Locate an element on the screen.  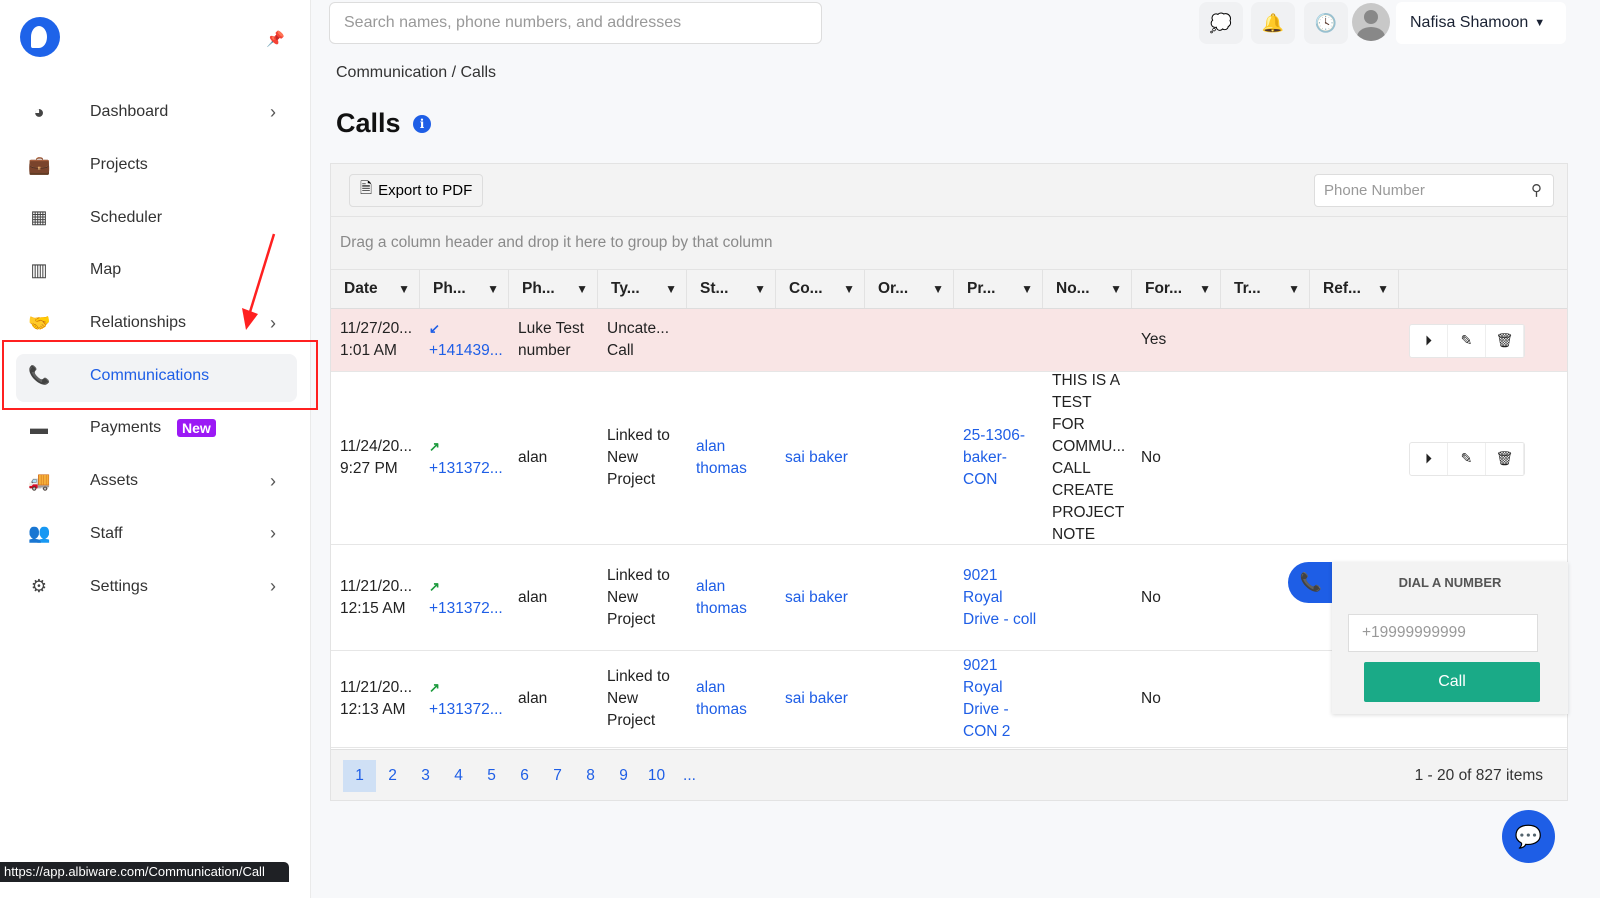
column-header: Or... ▼ is located at coordinates (909, 289).